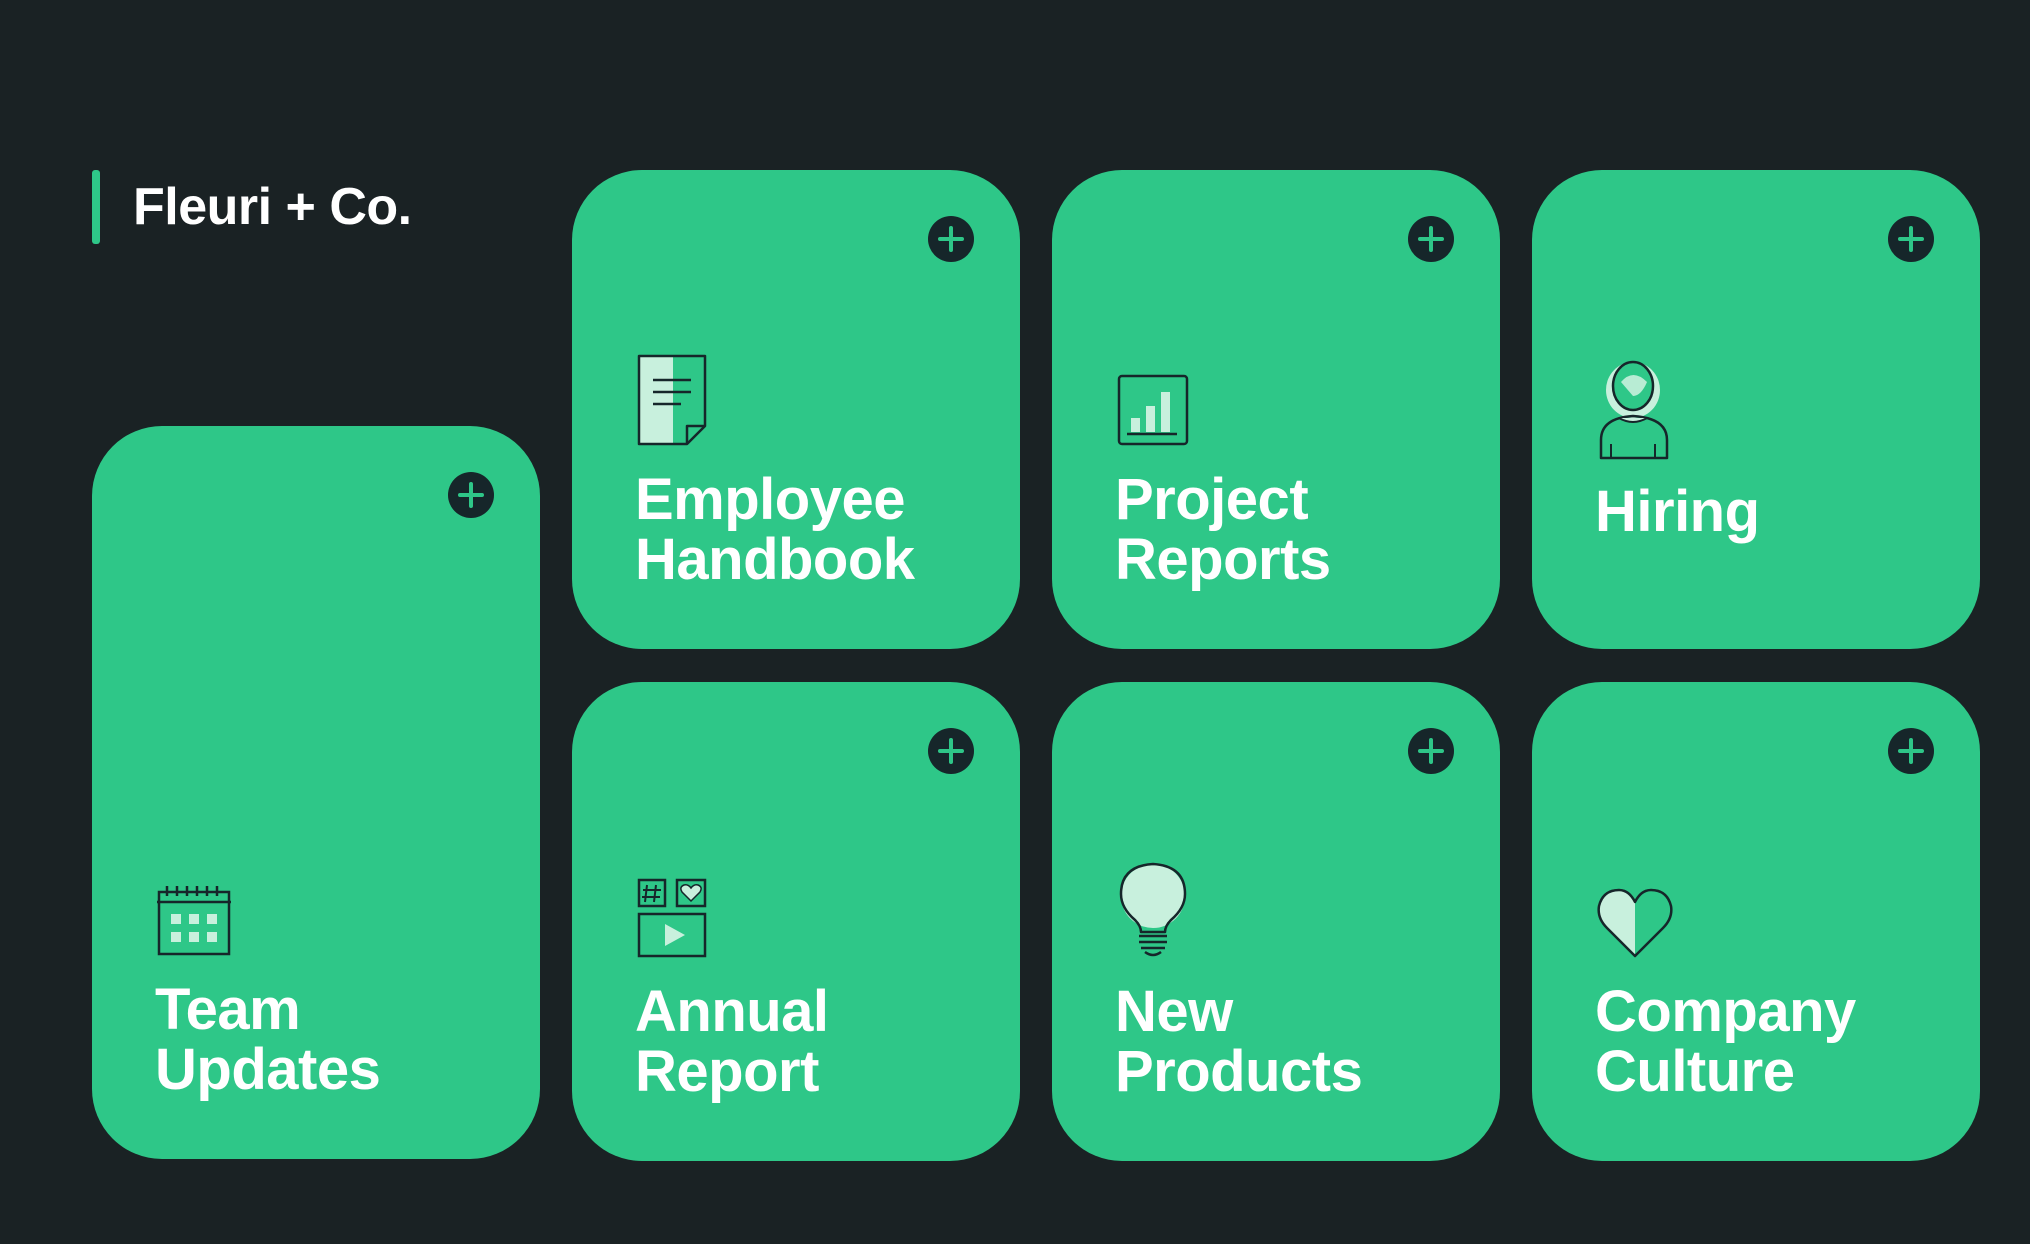 This screenshot has width=2030, height=1244. What do you see at coordinates (672, 400) in the screenshot?
I see `document-icon` at bounding box center [672, 400].